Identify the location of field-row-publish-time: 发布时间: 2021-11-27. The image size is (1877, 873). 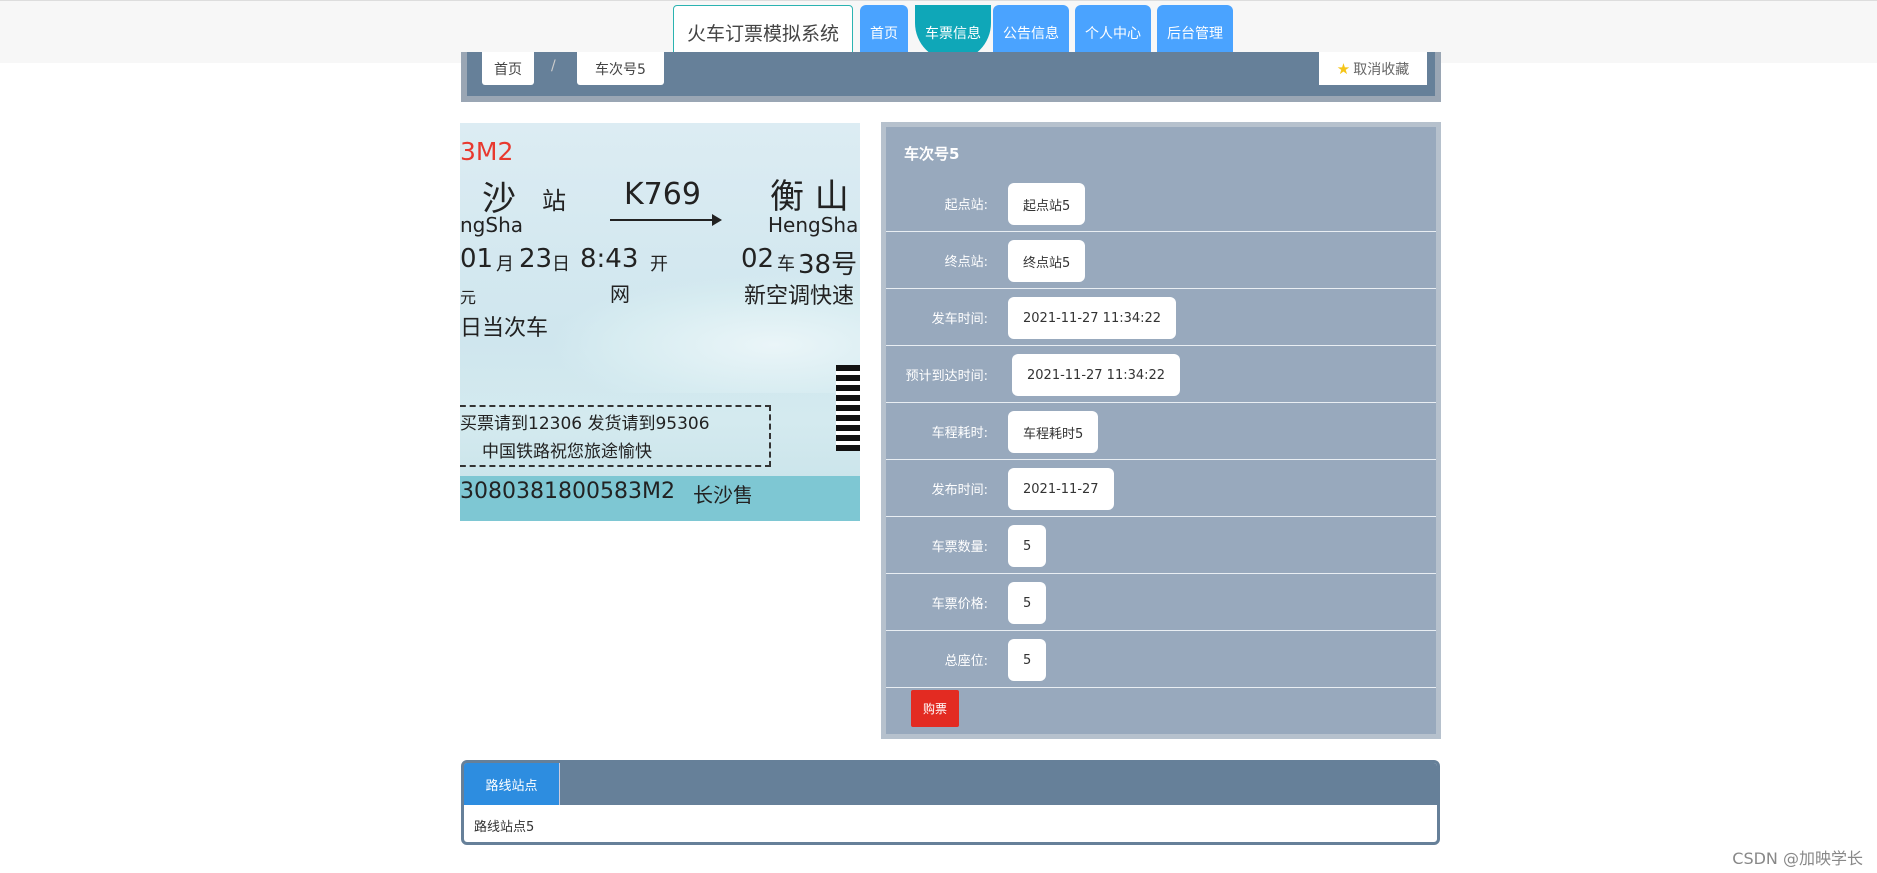
(1161, 488).